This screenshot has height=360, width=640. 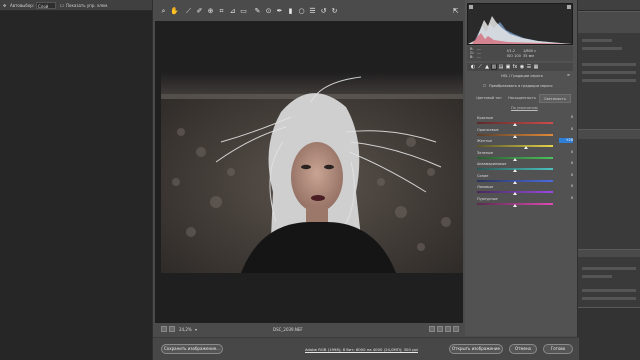 What do you see at coordinates (174, 11) in the screenshot?
I see `hand-icon: ✋` at bounding box center [174, 11].